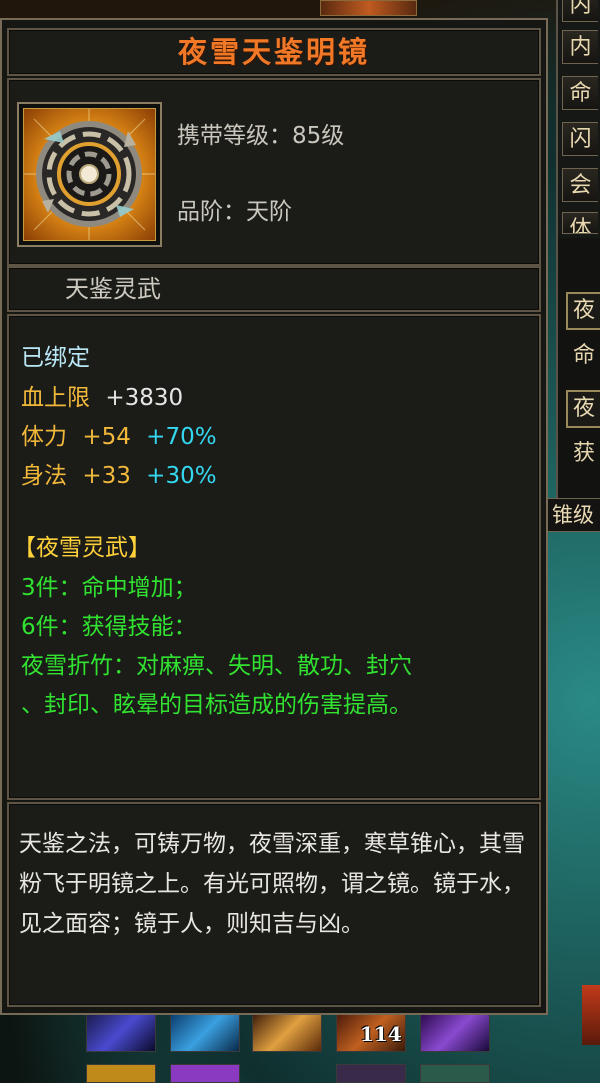  I want to click on tooltip-title-bar: 夜雪天鉴明镜, so click(274, 52).